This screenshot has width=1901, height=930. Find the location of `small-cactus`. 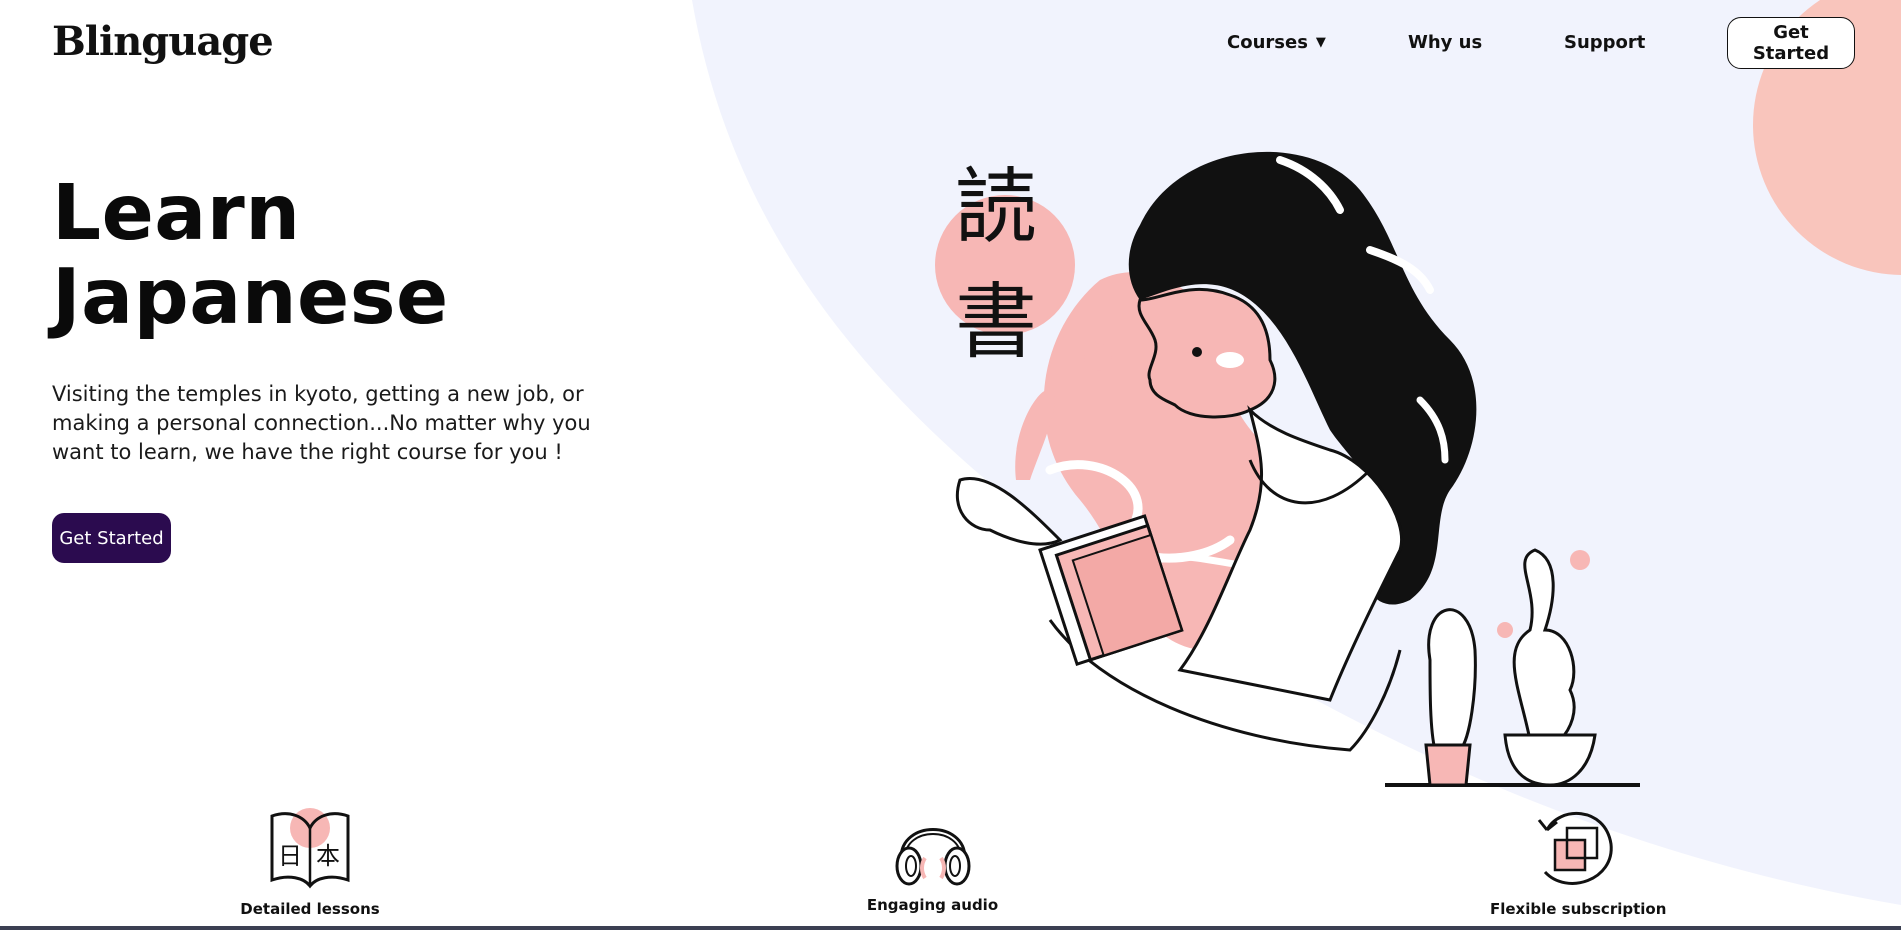

small-cactus is located at coordinates (1452, 680).